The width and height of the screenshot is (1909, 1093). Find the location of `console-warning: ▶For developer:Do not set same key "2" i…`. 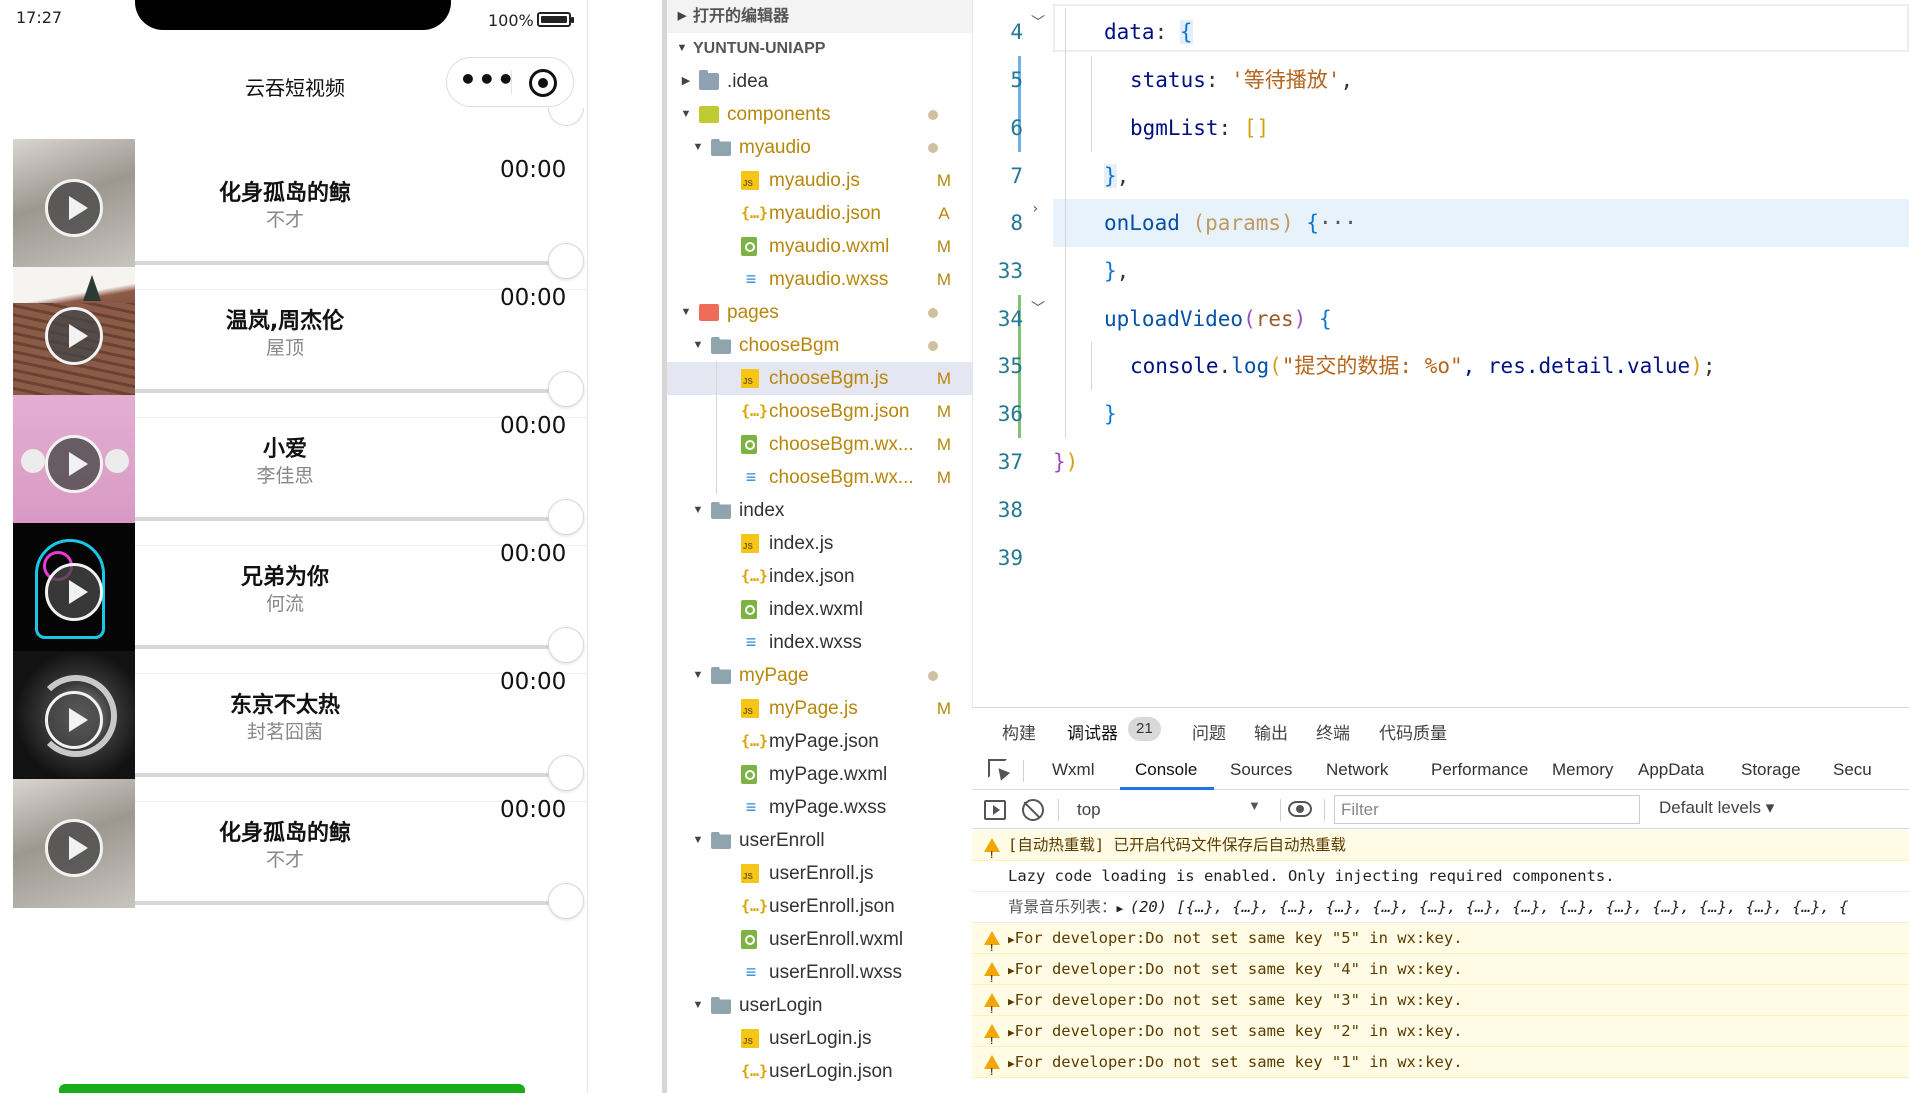

console-warning: ▶For developer:Do not set same key "2" i… is located at coordinates (1440, 1031).